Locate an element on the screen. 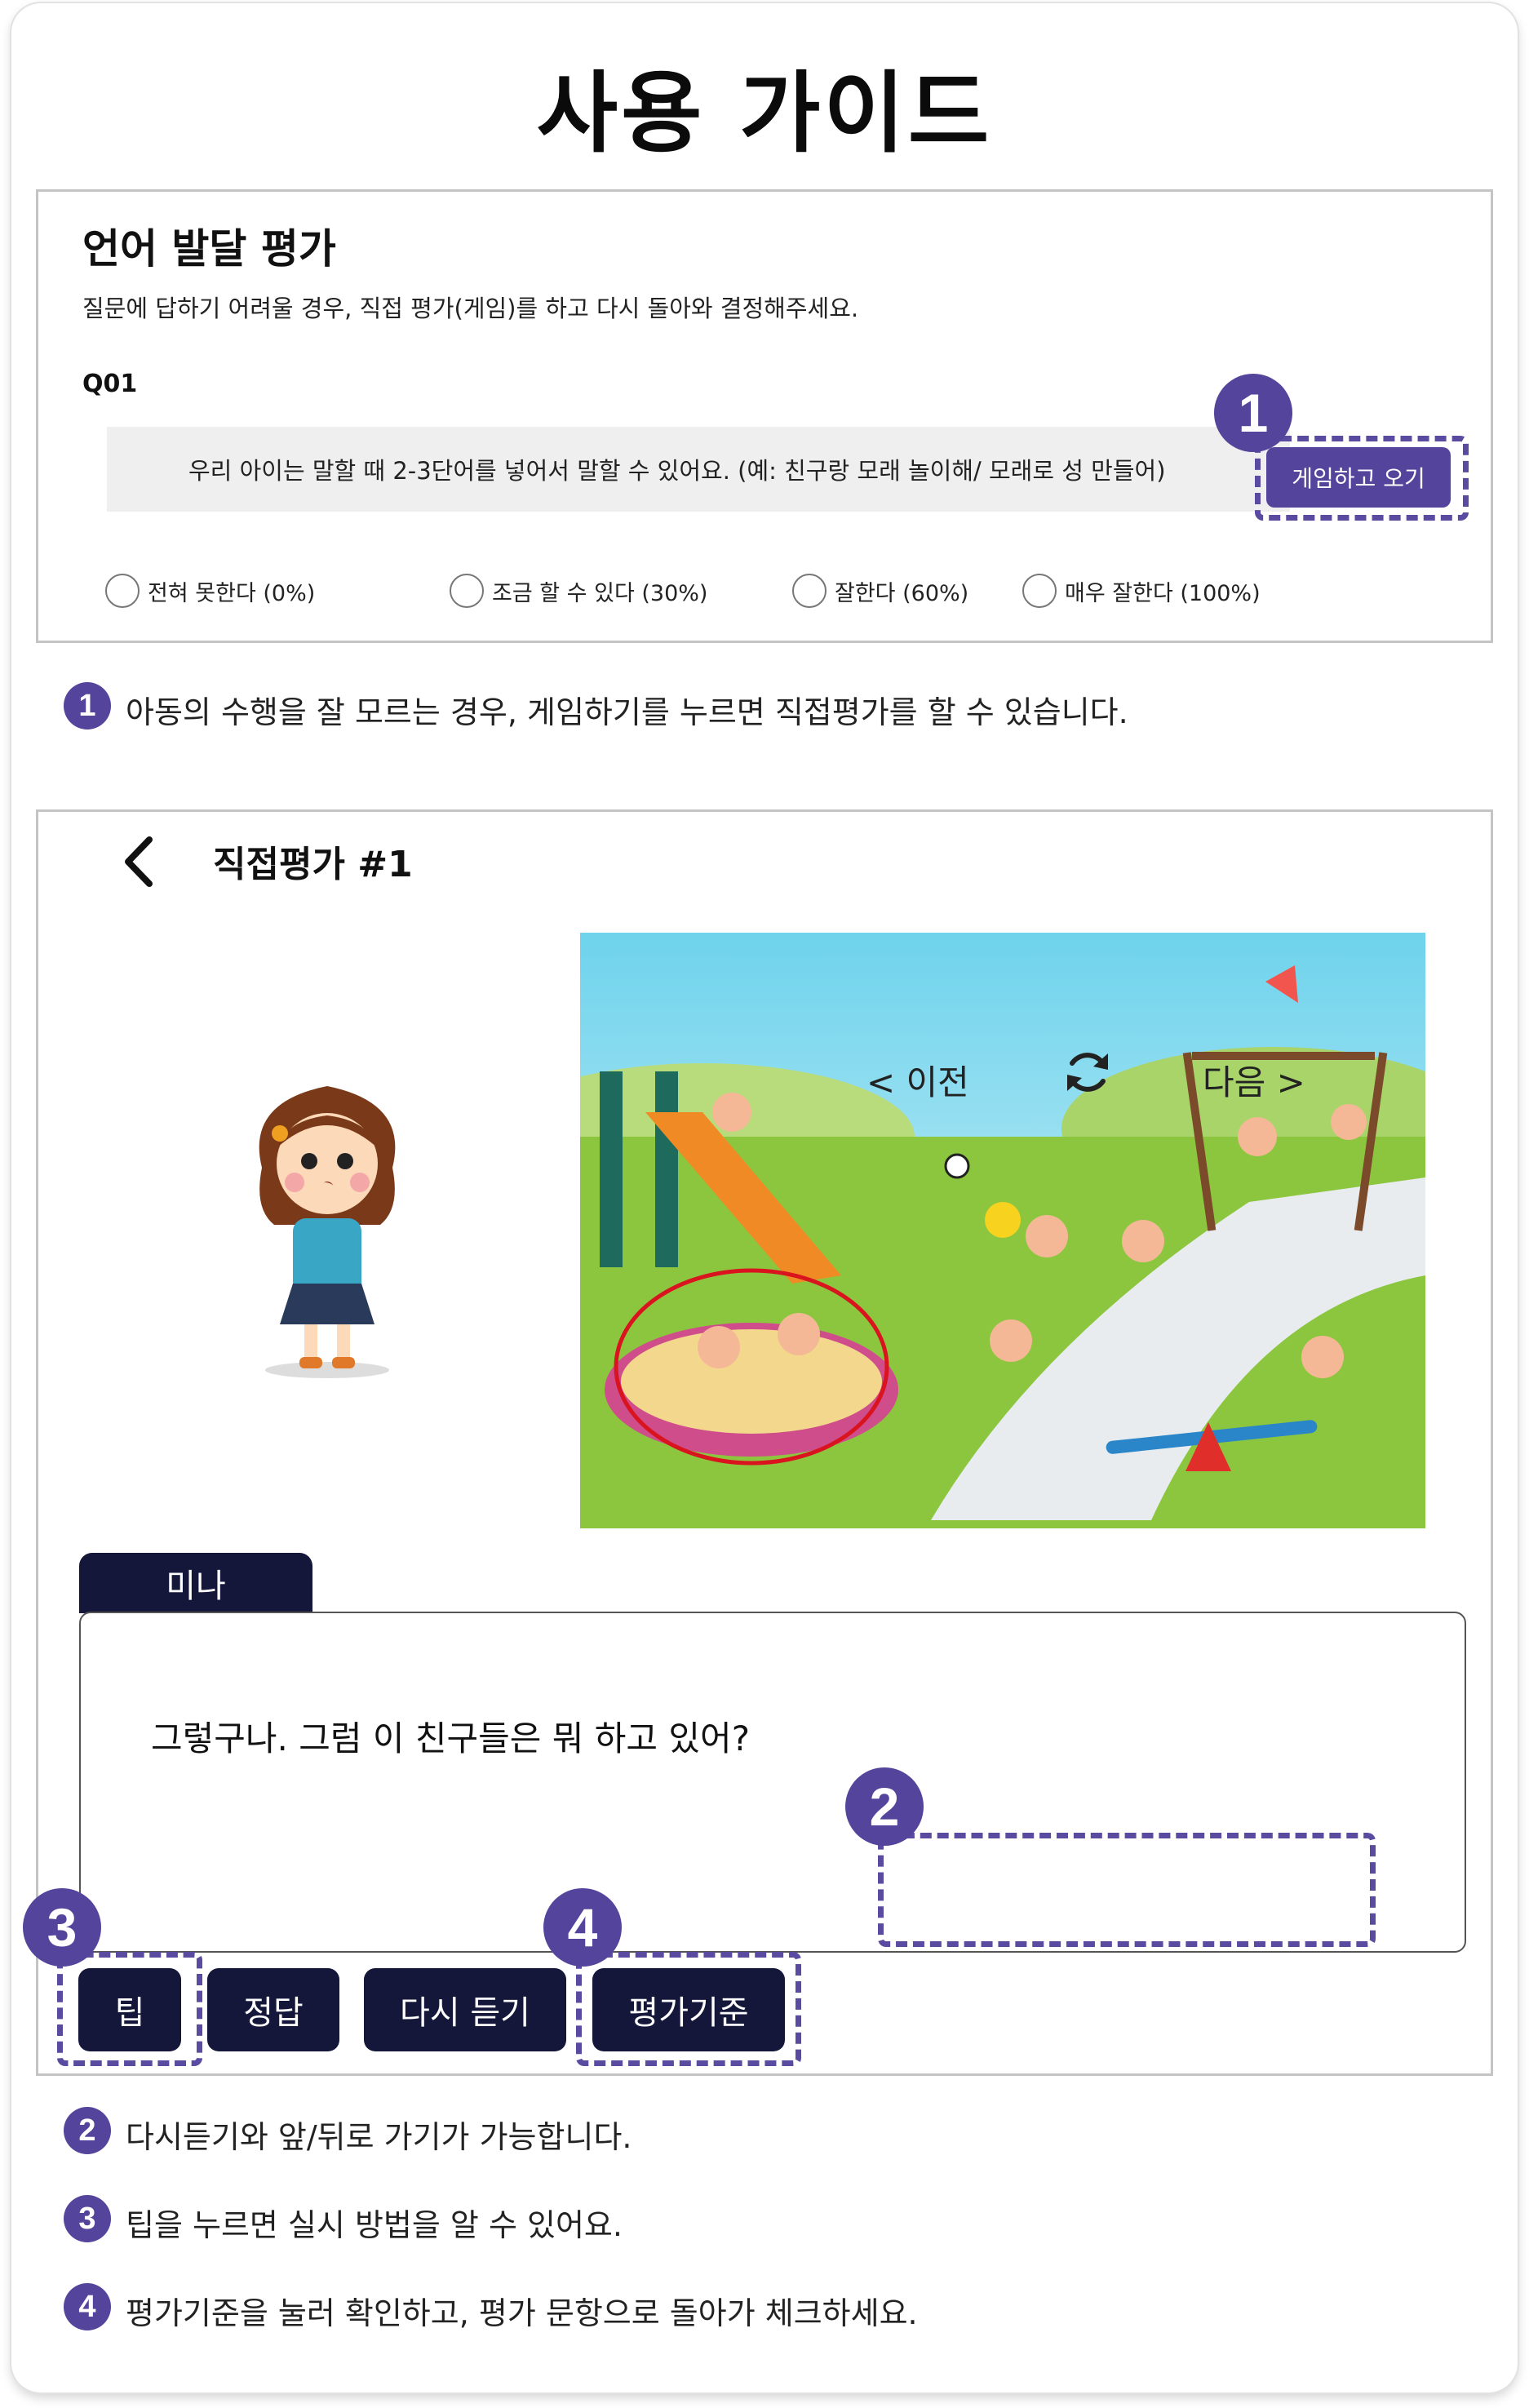 This screenshot has height=2408, width=1529. dialog-text: 그렇구나. 그럼 이 친구들은 뭐 하고 있어? is located at coordinates (450, 1738).